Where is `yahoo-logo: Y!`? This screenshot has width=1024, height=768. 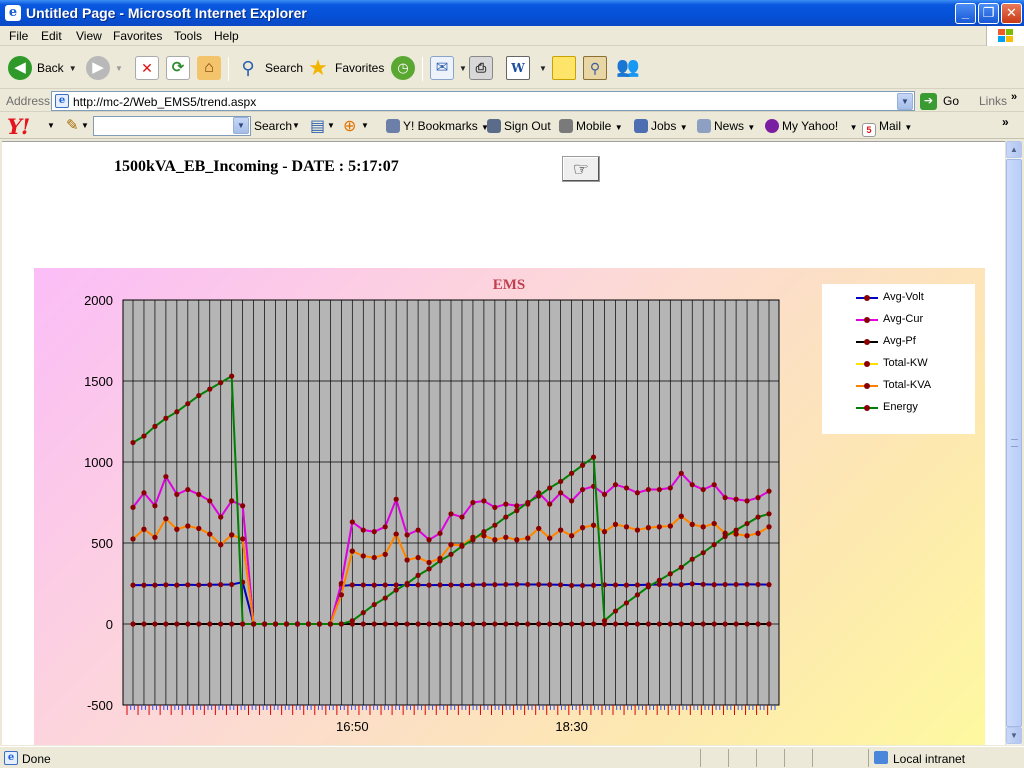 yahoo-logo: Y! is located at coordinates (18, 126).